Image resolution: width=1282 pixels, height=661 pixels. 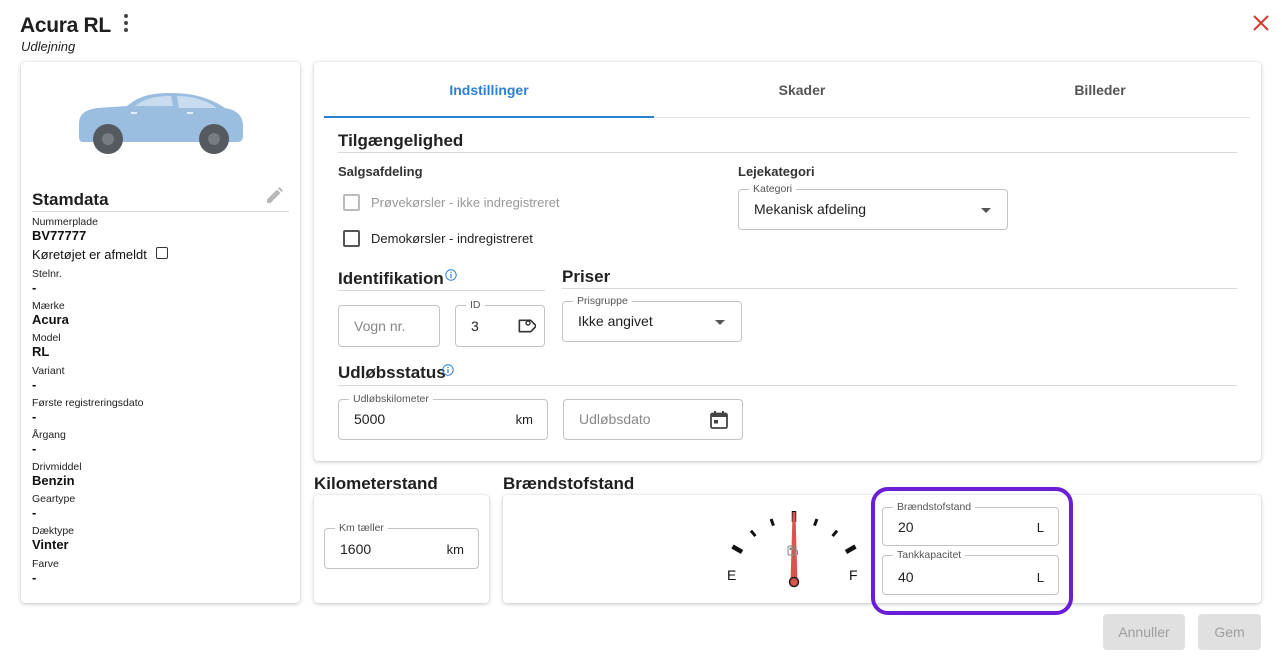 I want to click on field-value-aargang: -, so click(x=34, y=448).